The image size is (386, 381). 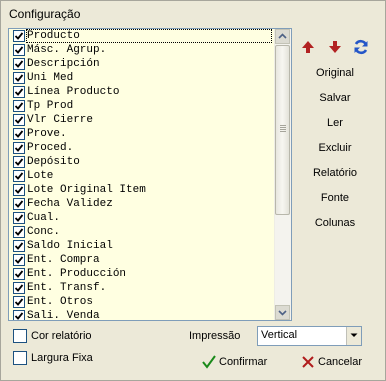 What do you see at coordinates (141, 315) in the screenshot?
I see `list-item: Sali. Venda` at bounding box center [141, 315].